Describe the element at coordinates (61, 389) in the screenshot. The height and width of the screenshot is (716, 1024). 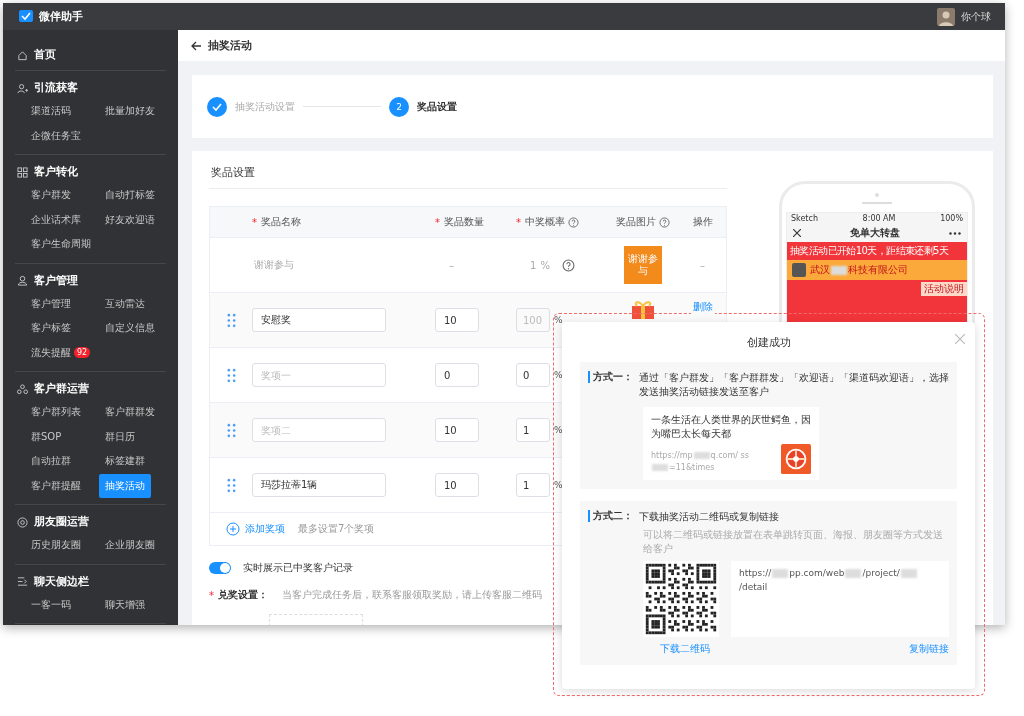
I see `nav-group-title: 客户群运营` at that location.